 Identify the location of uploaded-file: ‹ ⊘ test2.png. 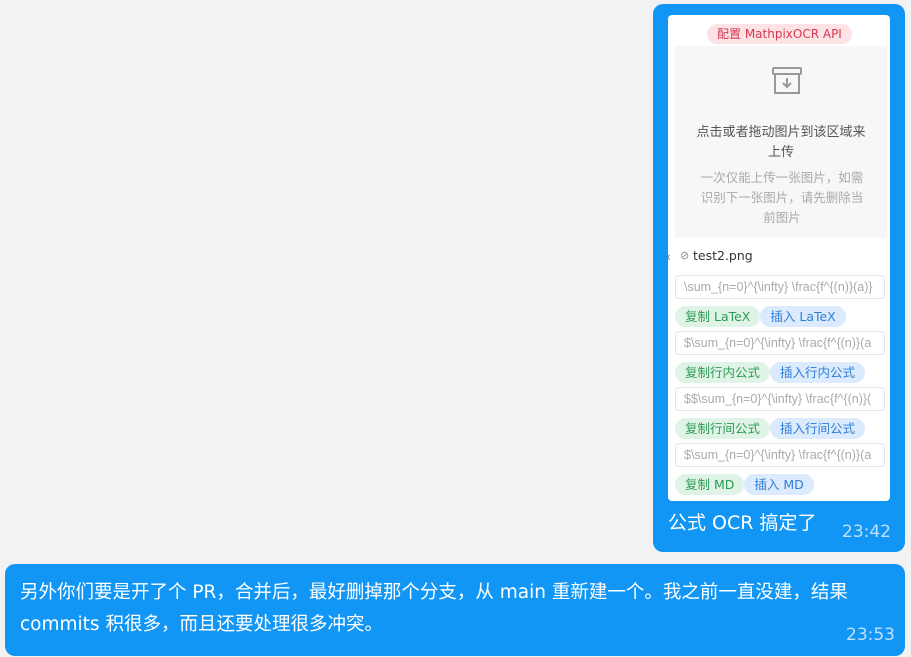
(779, 256).